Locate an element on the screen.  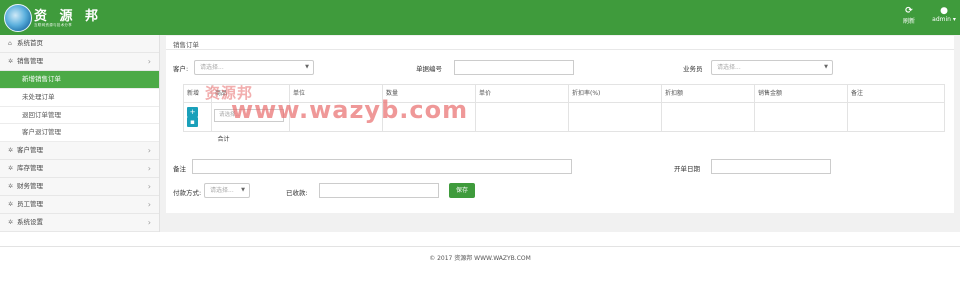
col-header: 备注 is located at coordinates (896, 93).